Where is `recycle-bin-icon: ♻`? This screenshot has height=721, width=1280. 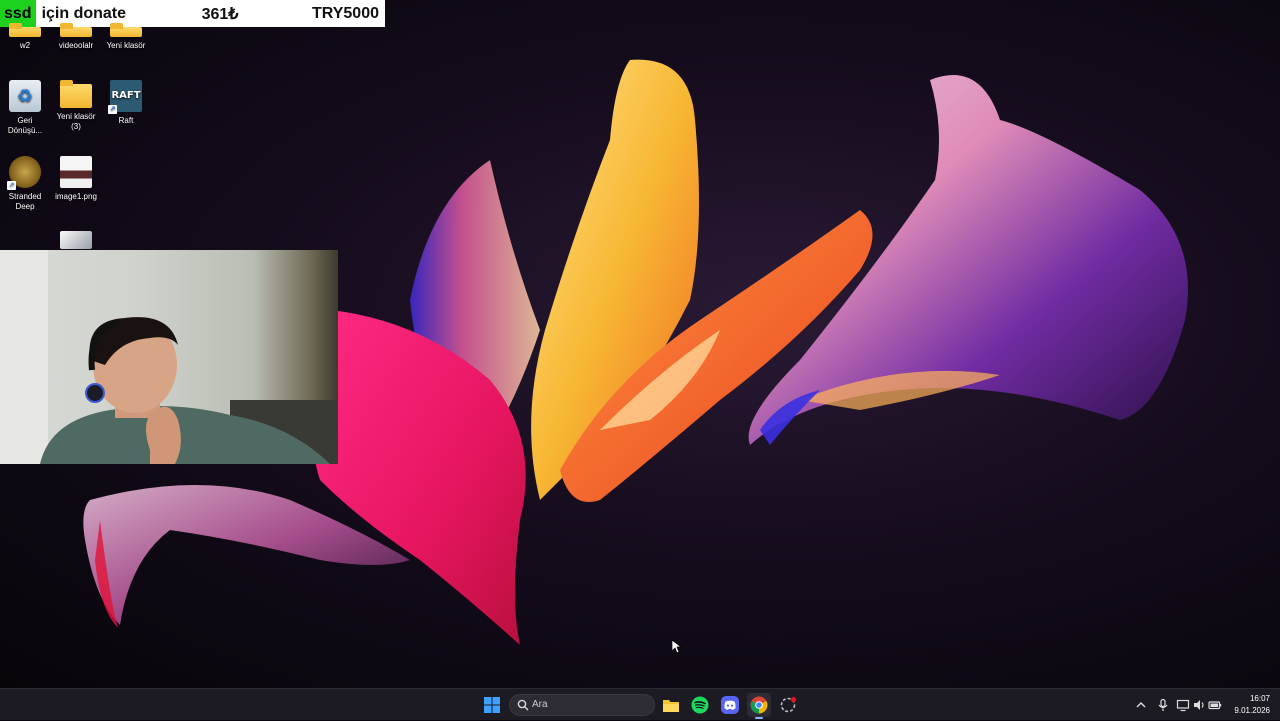 recycle-bin-icon: ♻ is located at coordinates (25, 96).